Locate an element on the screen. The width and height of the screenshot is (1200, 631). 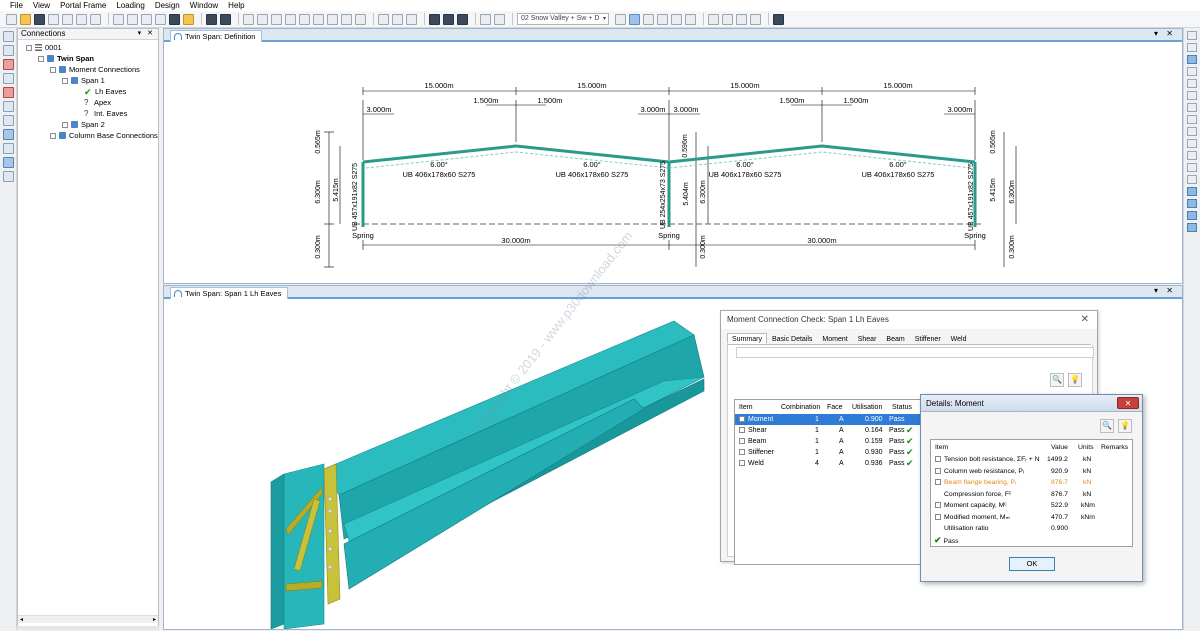
tab-summary: Summary is located at coordinates (747, 338).